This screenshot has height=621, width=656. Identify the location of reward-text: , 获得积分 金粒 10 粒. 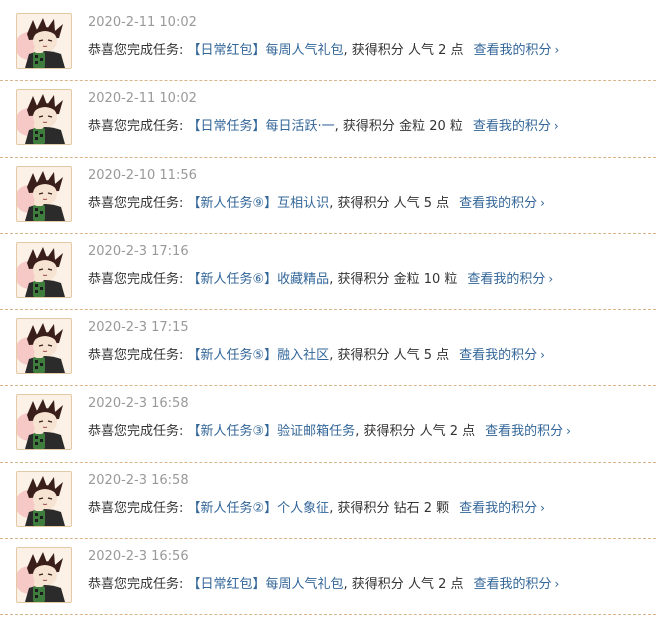
(393, 279).